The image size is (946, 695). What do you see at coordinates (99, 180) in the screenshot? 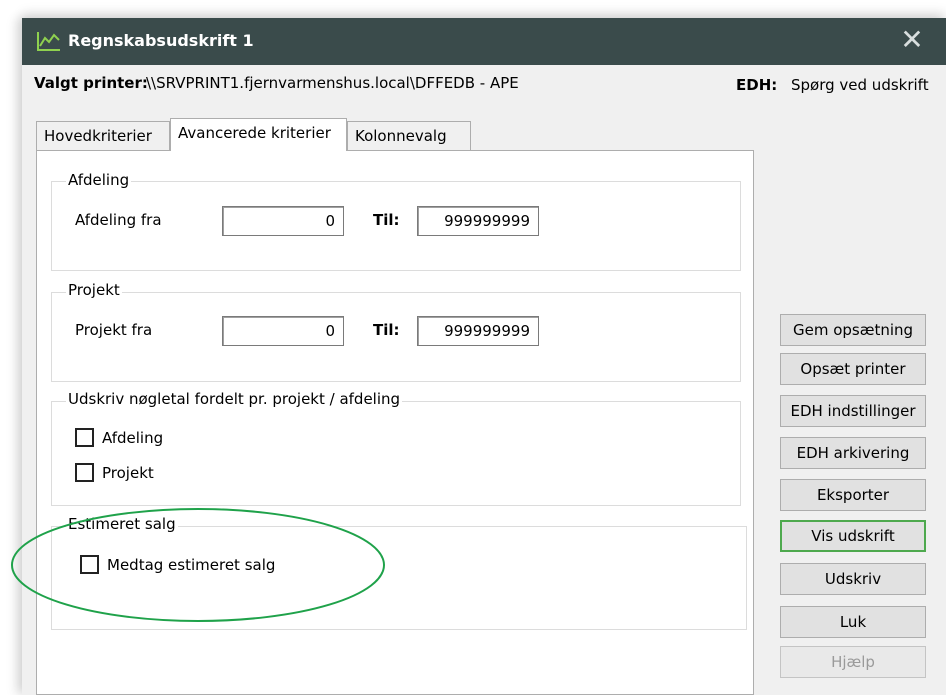
I see `group-title-afdeling: Afdeling` at bounding box center [99, 180].